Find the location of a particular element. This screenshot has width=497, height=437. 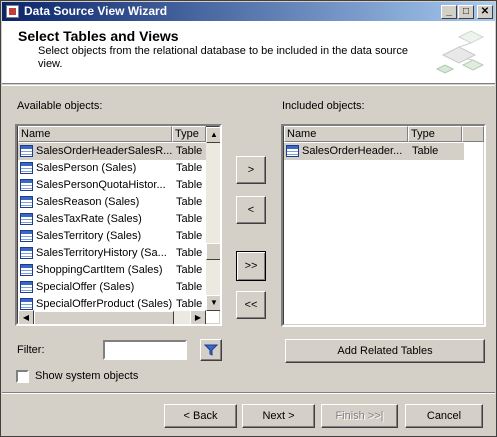

header-divider is located at coordinates (248, 85).